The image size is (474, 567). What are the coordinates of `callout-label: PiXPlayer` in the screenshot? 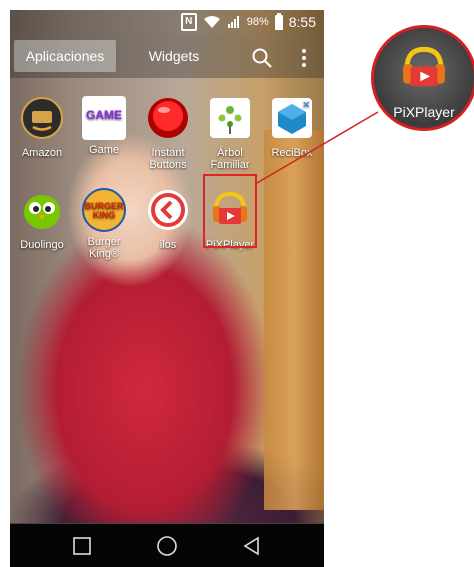 It's located at (424, 112).